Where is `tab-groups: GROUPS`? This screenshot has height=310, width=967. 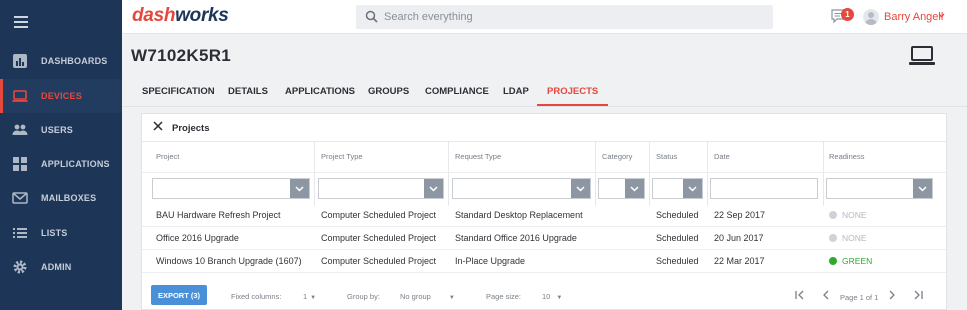 tab-groups: GROUPS is located at coordinates (388, 93).